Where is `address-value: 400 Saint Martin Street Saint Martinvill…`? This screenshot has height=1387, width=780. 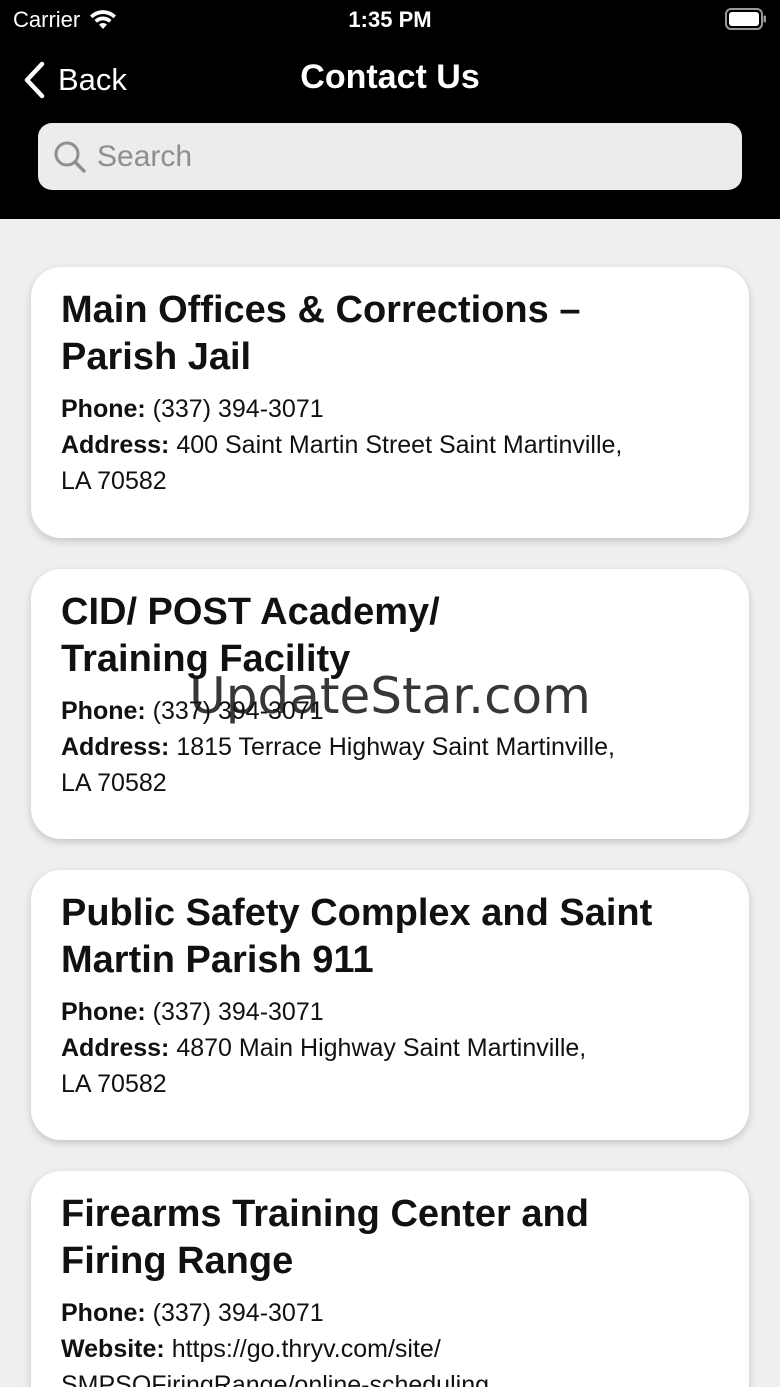
address-value: 400 Saint Martin Street Saint Martinvill… is located at coordinates (399, 445).